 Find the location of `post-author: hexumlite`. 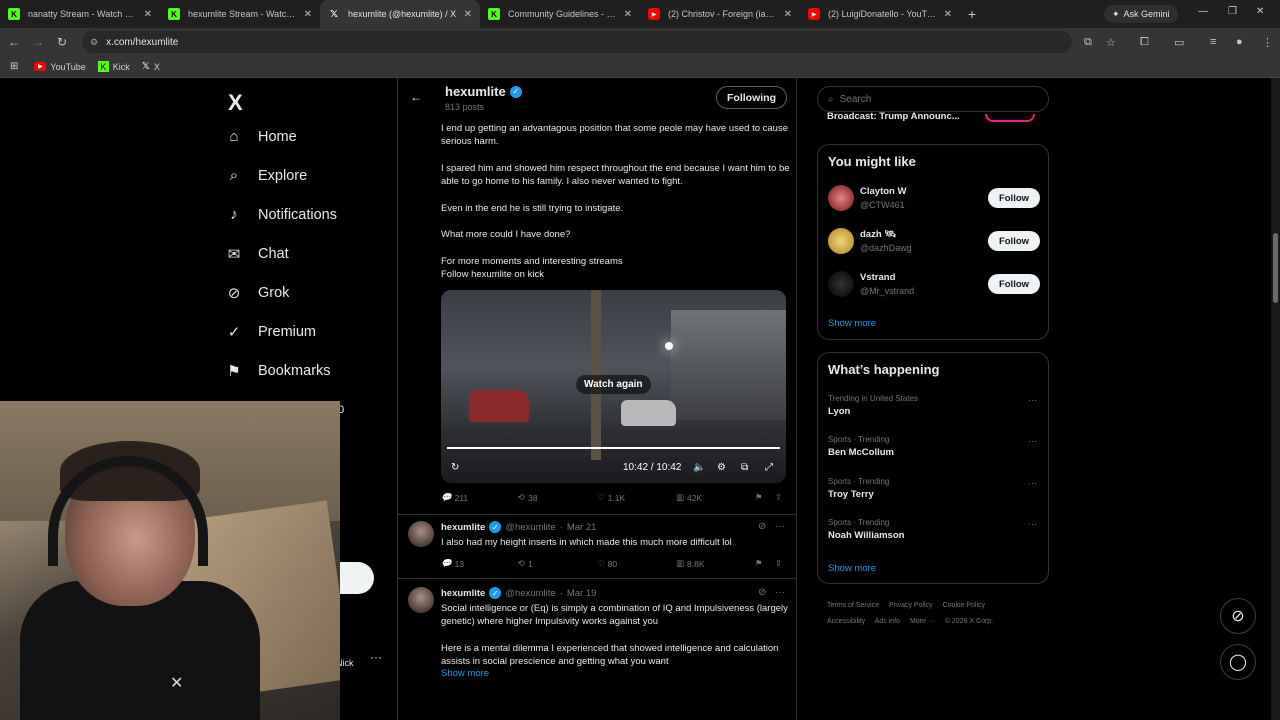

post-author: hexumlite is located at coordinates (463, 527).